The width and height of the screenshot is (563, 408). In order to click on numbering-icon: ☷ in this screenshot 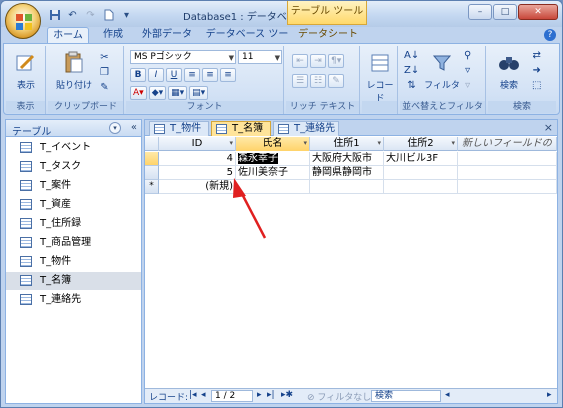, I will do `click(318, 81)`.